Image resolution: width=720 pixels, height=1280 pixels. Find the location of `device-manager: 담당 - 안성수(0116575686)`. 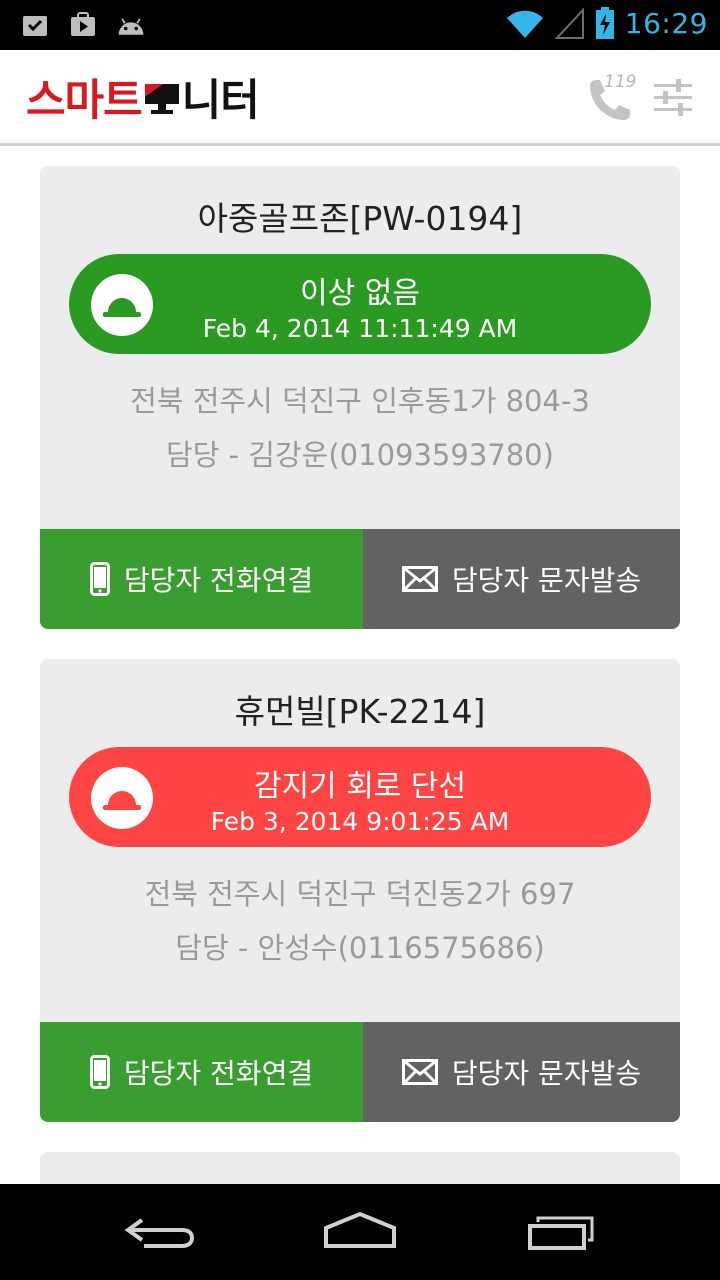

device-manager: 담당 - 안성수(0116575686) is located at coordinates (360, 948).